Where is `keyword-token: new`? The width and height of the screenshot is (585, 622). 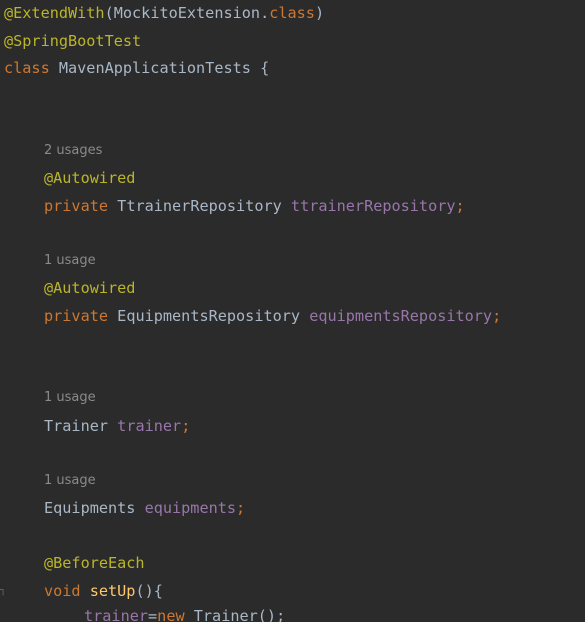
keyword-token: new is located at coordinates (171, 614).